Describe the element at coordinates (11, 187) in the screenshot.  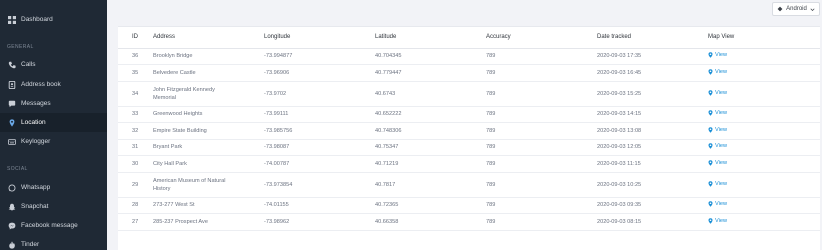
I see `whatsapp-icon` at that location.